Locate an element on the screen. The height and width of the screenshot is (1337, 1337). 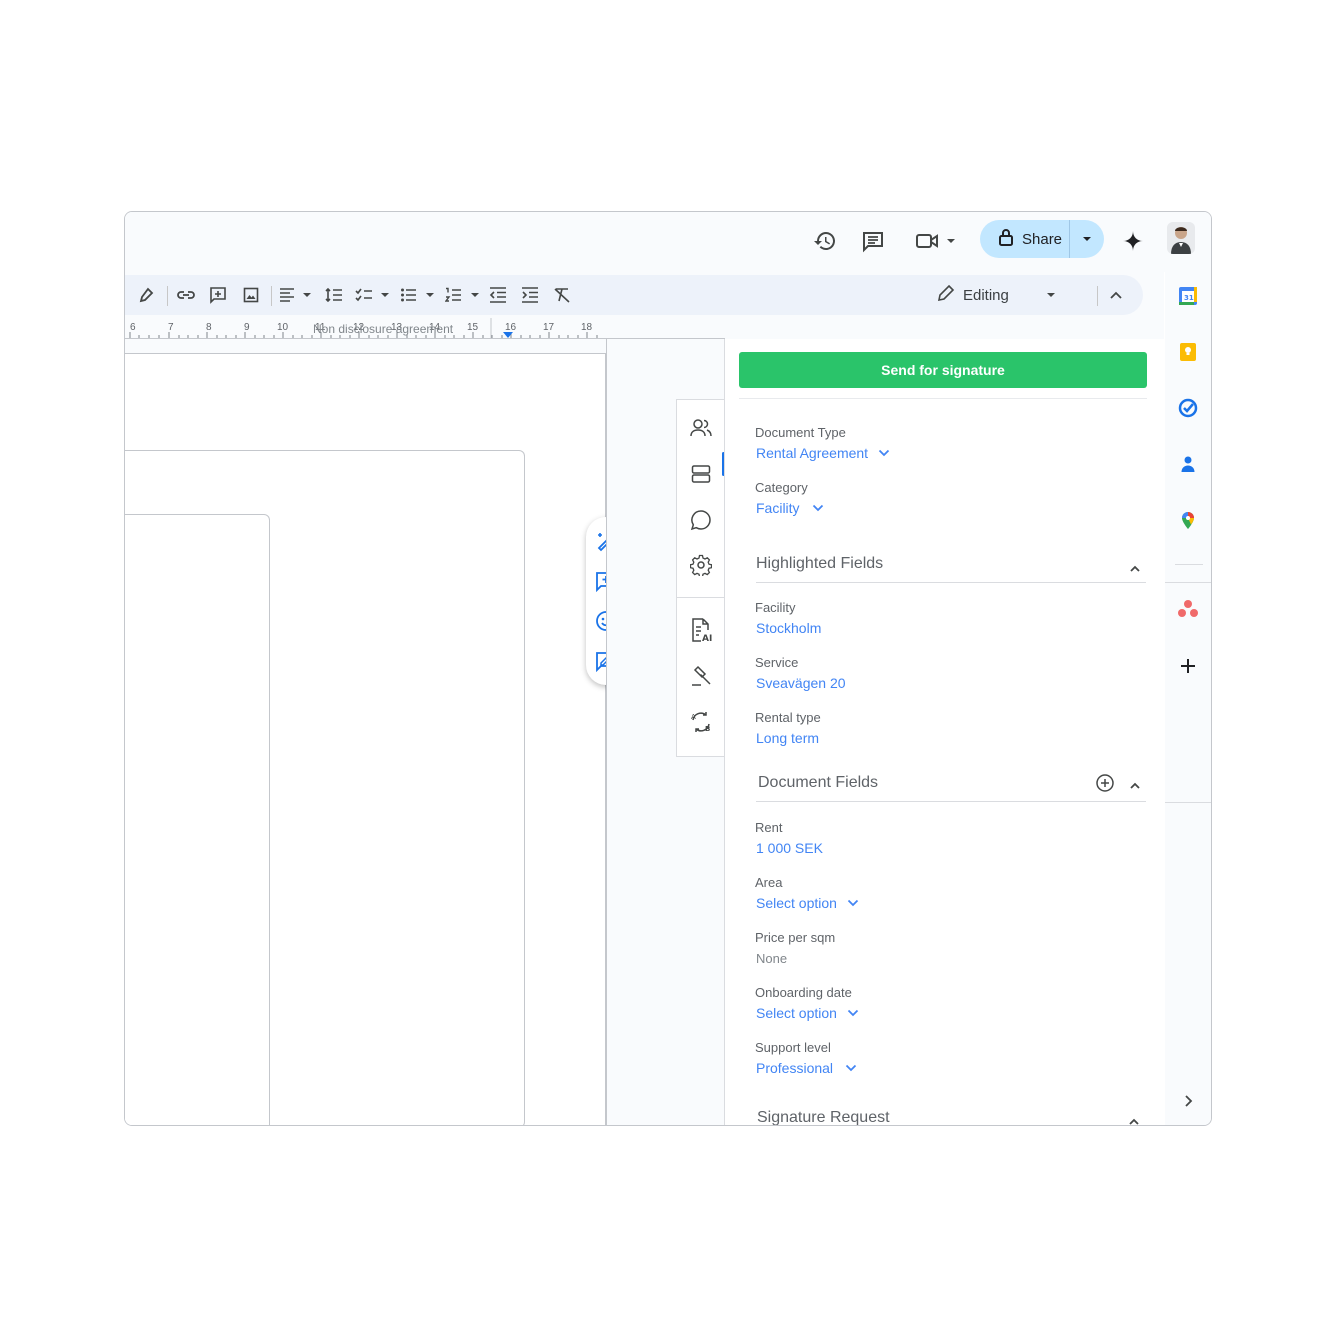
gemini-sparkle-icon is located at coordinates (1133, 241).